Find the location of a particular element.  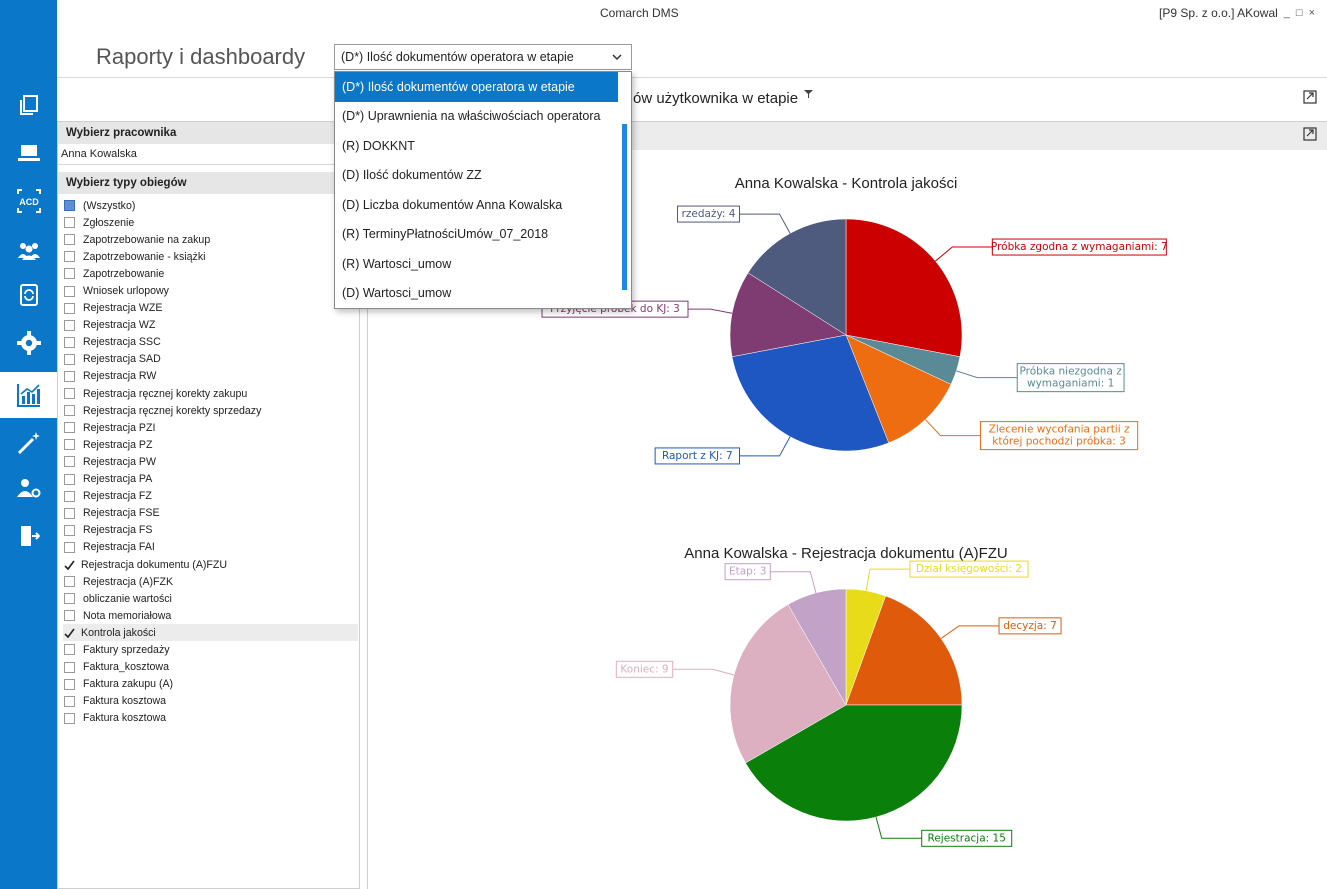

type-checkbox-row: Zapotrzebowanie na zakup is located at coordinates (210, 239).